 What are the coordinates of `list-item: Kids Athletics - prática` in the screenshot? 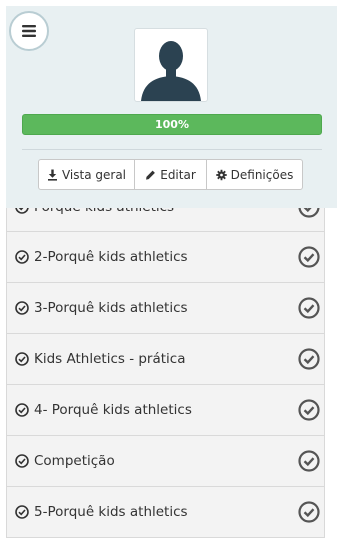 It's located at (165, 359).